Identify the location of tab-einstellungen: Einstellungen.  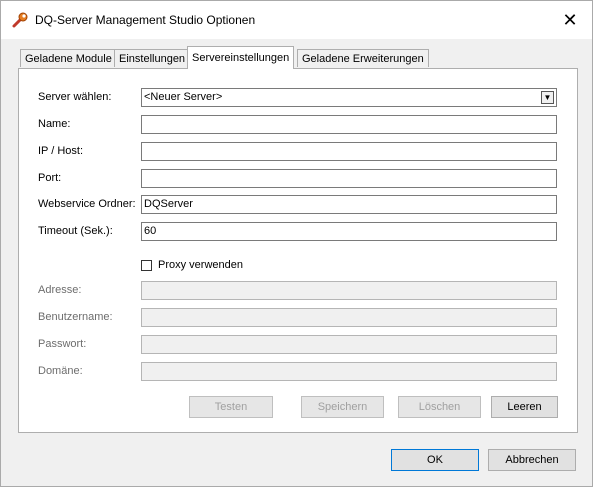
(152, 58).